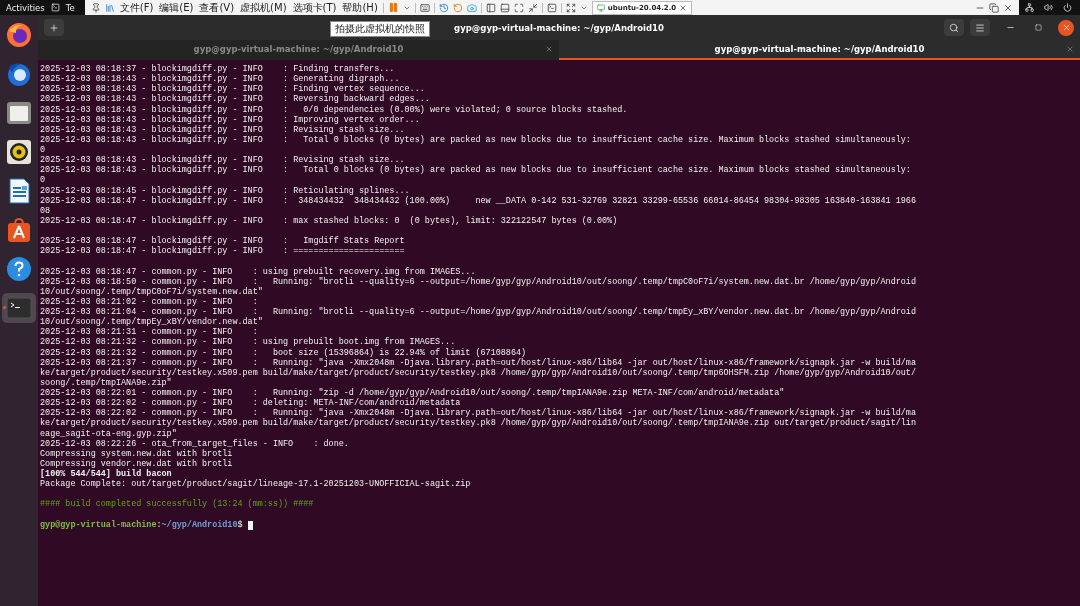 The width and height of the screenshot is (1080, 606). Describe the element at coordinates (19, 113) in the screenshot. I see `folder-icon` at that location.